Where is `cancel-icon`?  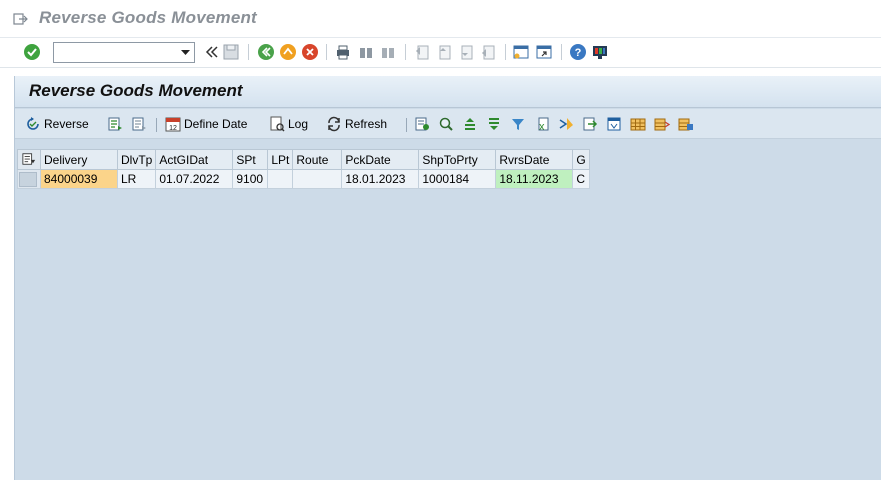 cancel-icon is located at coordinates (310, 52).